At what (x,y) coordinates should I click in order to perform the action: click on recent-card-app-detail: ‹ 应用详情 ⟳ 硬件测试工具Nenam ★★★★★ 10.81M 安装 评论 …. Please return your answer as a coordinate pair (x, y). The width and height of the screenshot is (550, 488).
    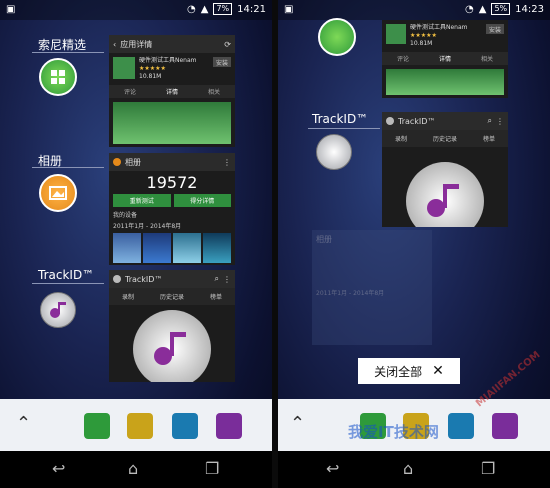
    Looking at the image, I should click on (172, 91).